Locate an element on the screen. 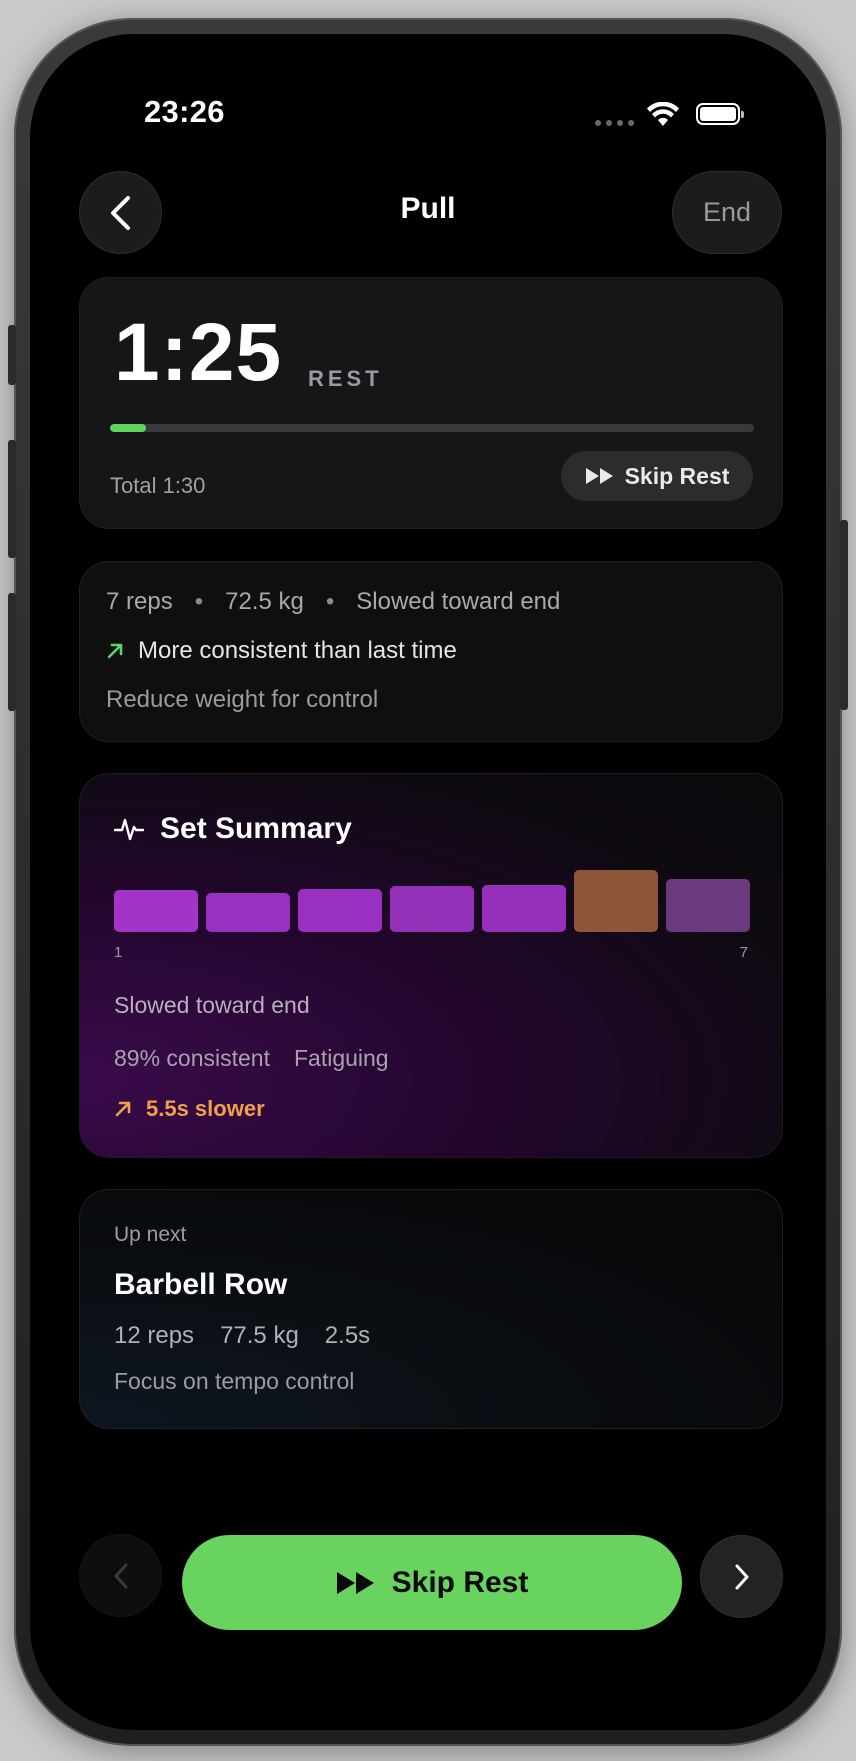 The width and height of the screenshot is (856, 1761). chart-axis-max: 7 is located at coordinates (743, 952).